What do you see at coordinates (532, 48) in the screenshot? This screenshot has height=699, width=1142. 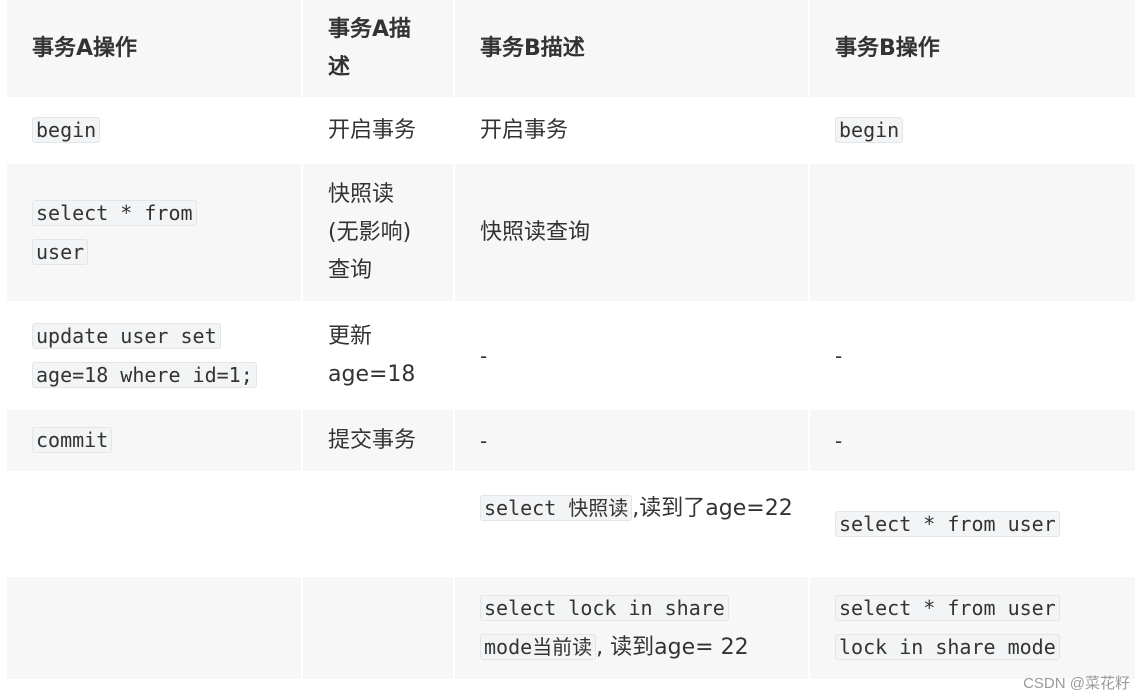 I see `header-label: 事务B描述` at bounding box center [532, 48].